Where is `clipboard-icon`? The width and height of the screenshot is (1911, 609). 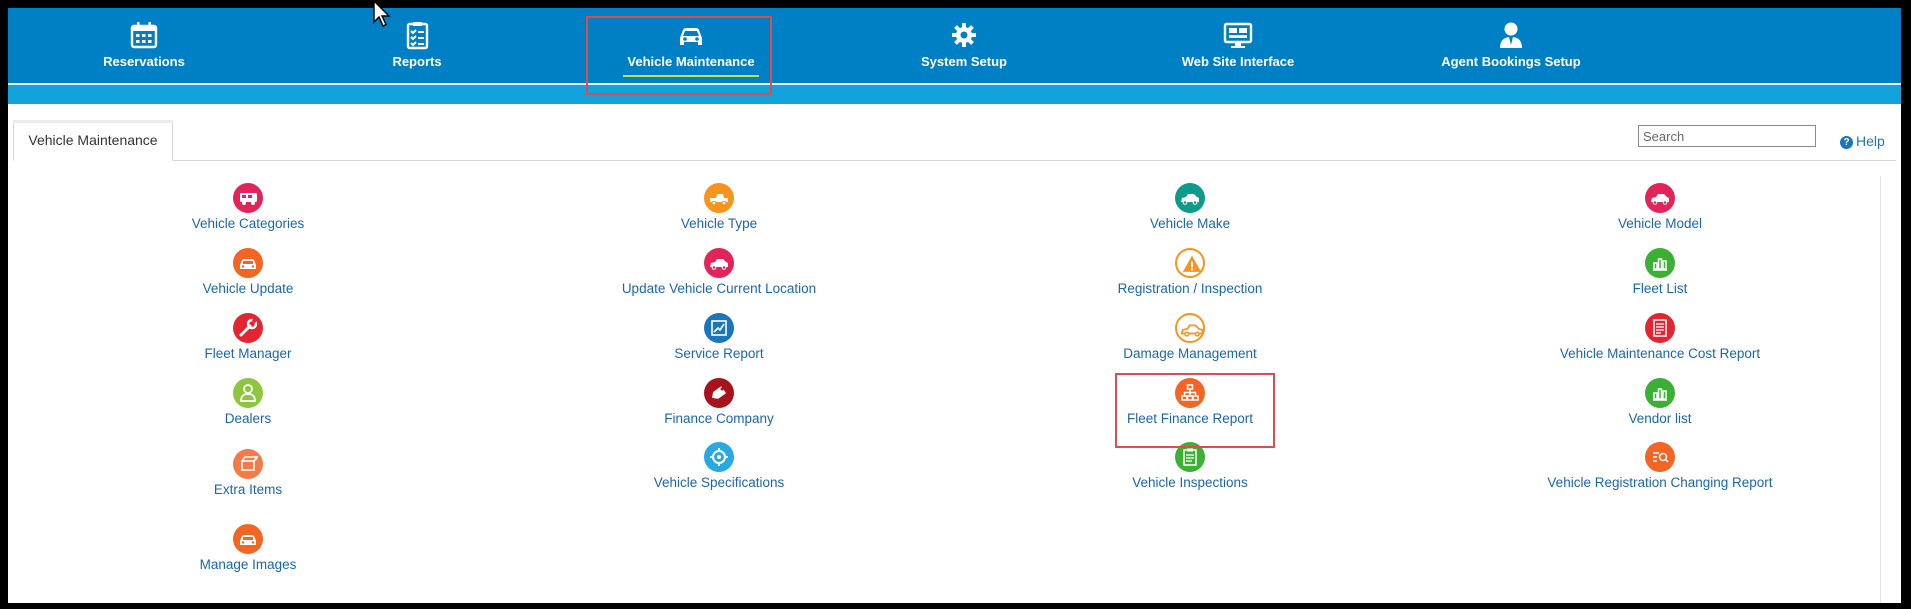 clipboard-icon is located at coordinates (1190, 457).